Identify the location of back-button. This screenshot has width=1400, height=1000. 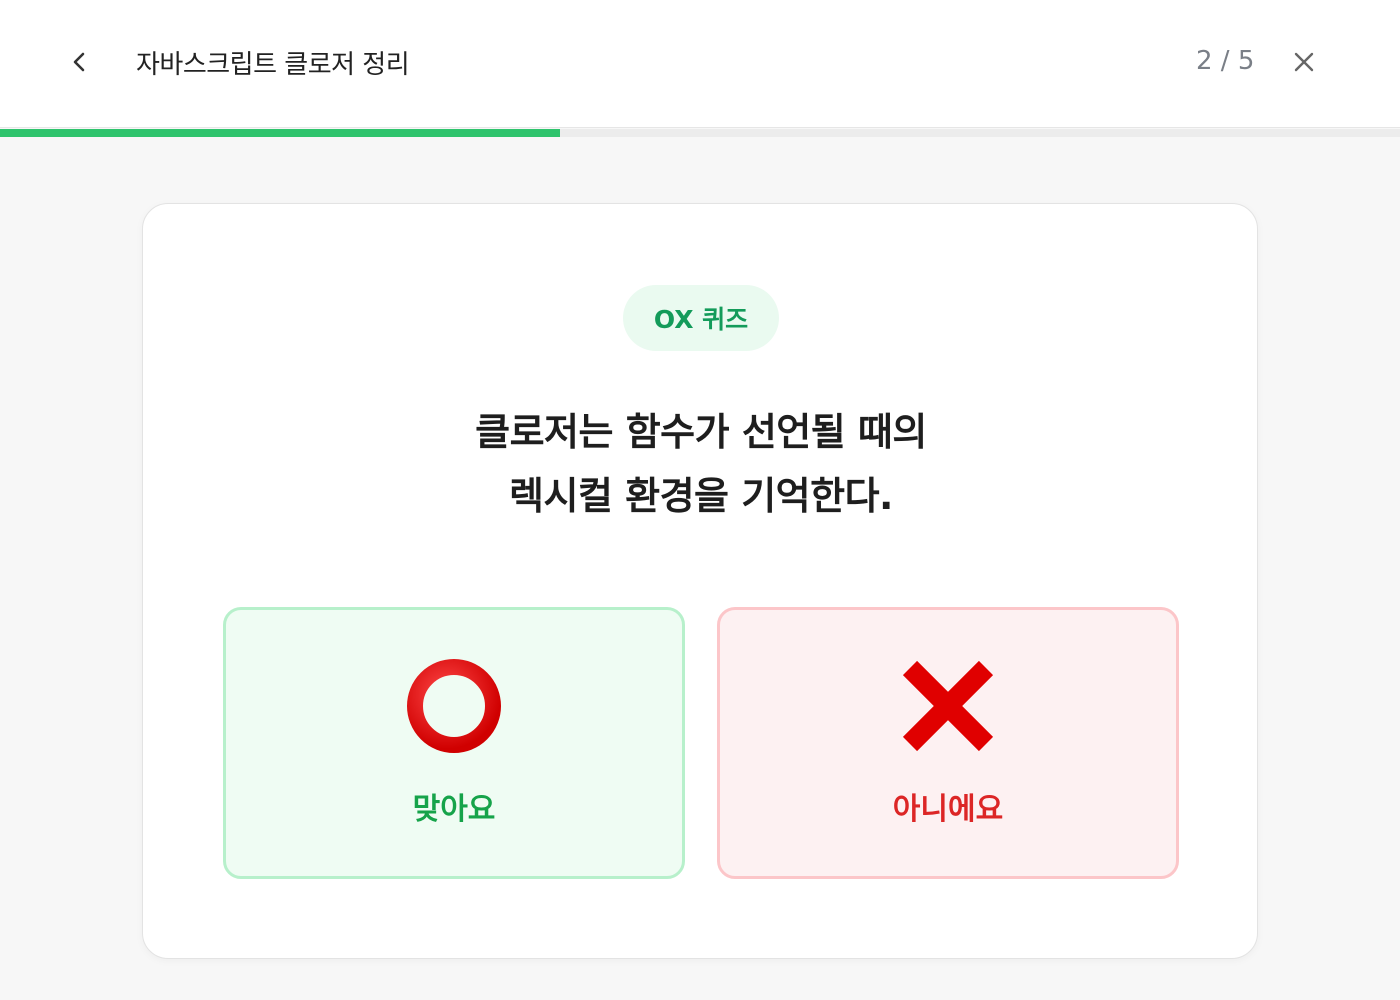
(80, 64).